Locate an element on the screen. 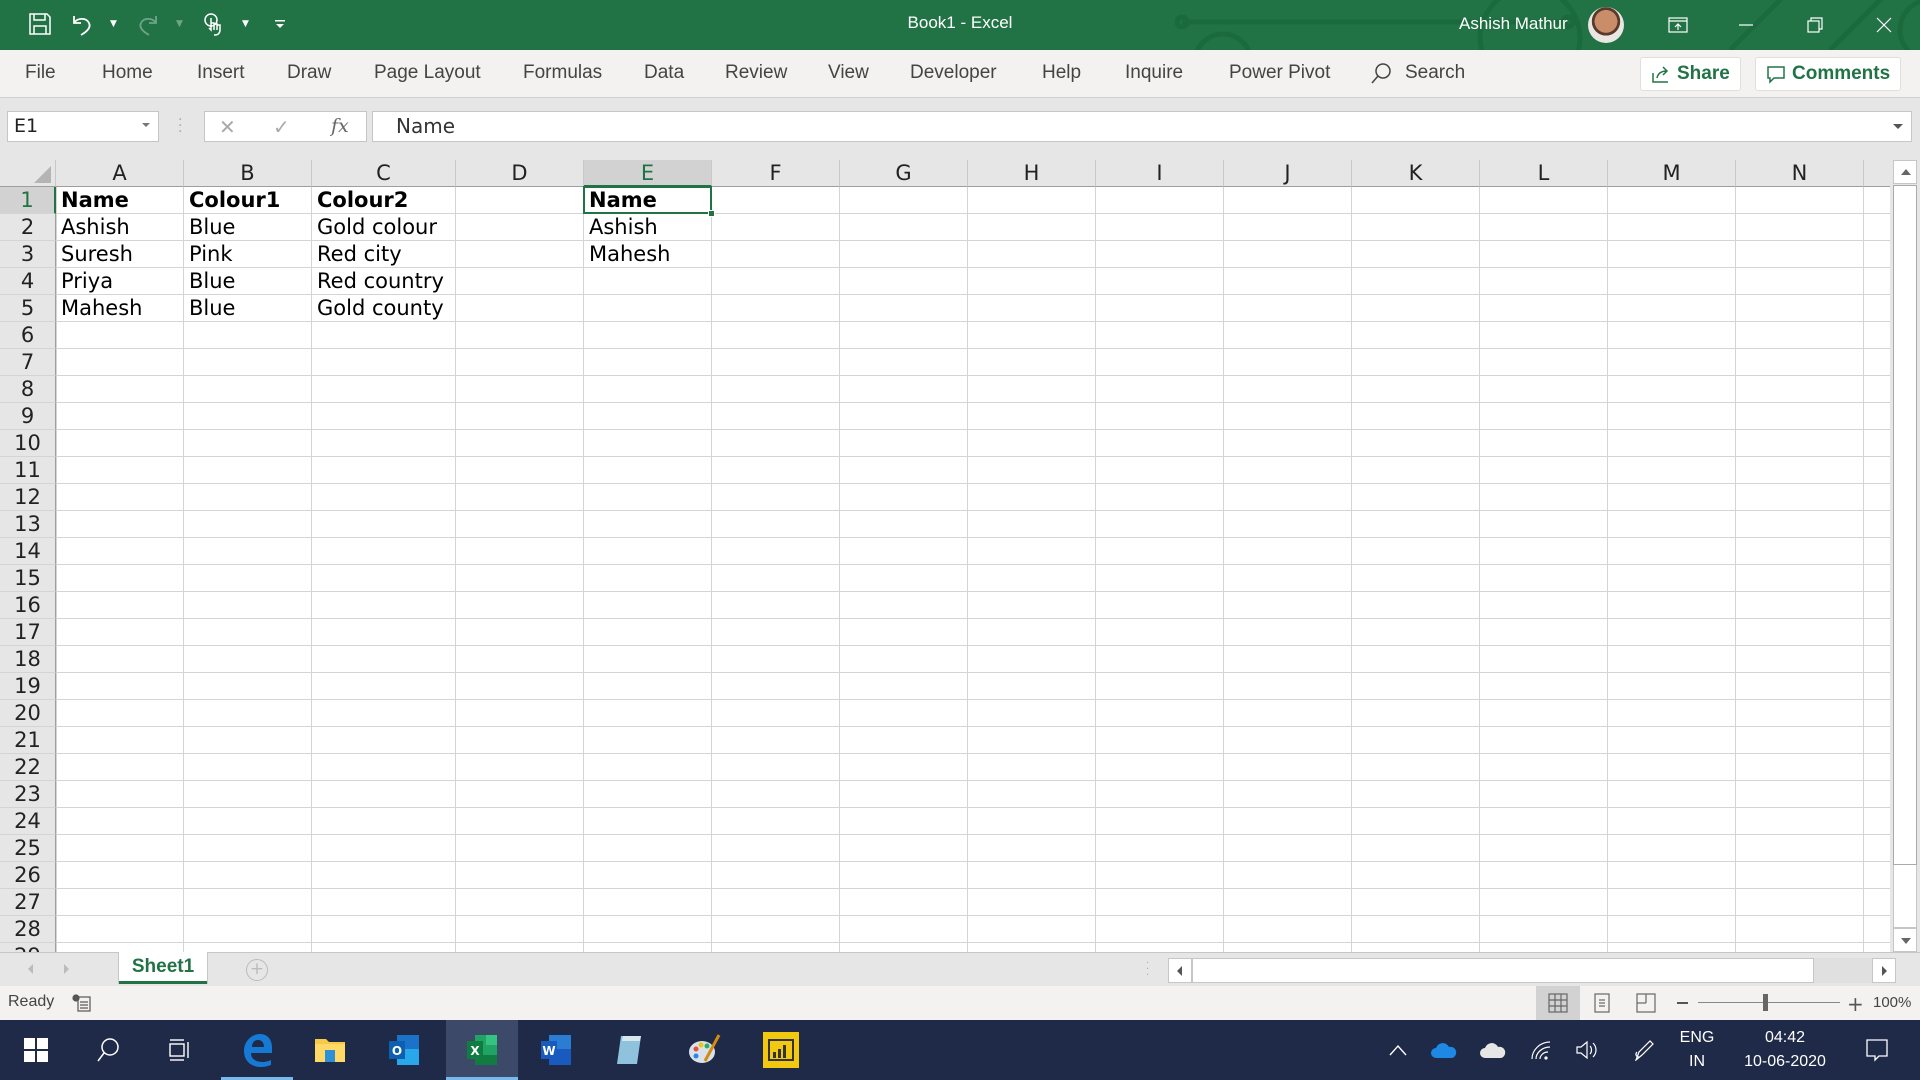 This screenshot has width=1920, height=1080. row-header-18: 18 is located at coordinates (28, 659).